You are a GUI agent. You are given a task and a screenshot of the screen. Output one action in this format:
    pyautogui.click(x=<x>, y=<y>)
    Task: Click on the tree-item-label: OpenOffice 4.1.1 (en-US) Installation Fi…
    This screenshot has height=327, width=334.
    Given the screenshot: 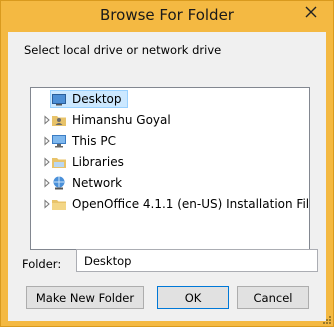 What is the action you would take?
    pyautogui.click(x=191, y=204)
    